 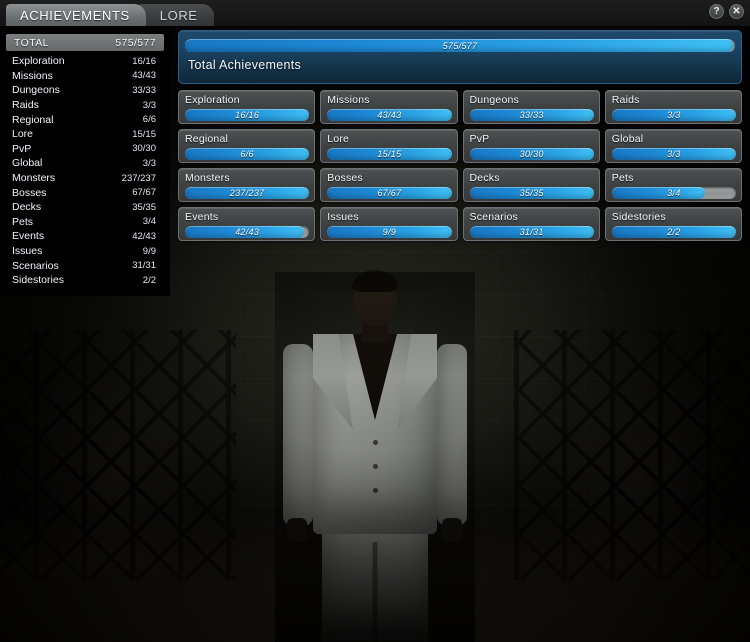 I want to click on sidebar-item-label: Global, so click(x=27, y=163).